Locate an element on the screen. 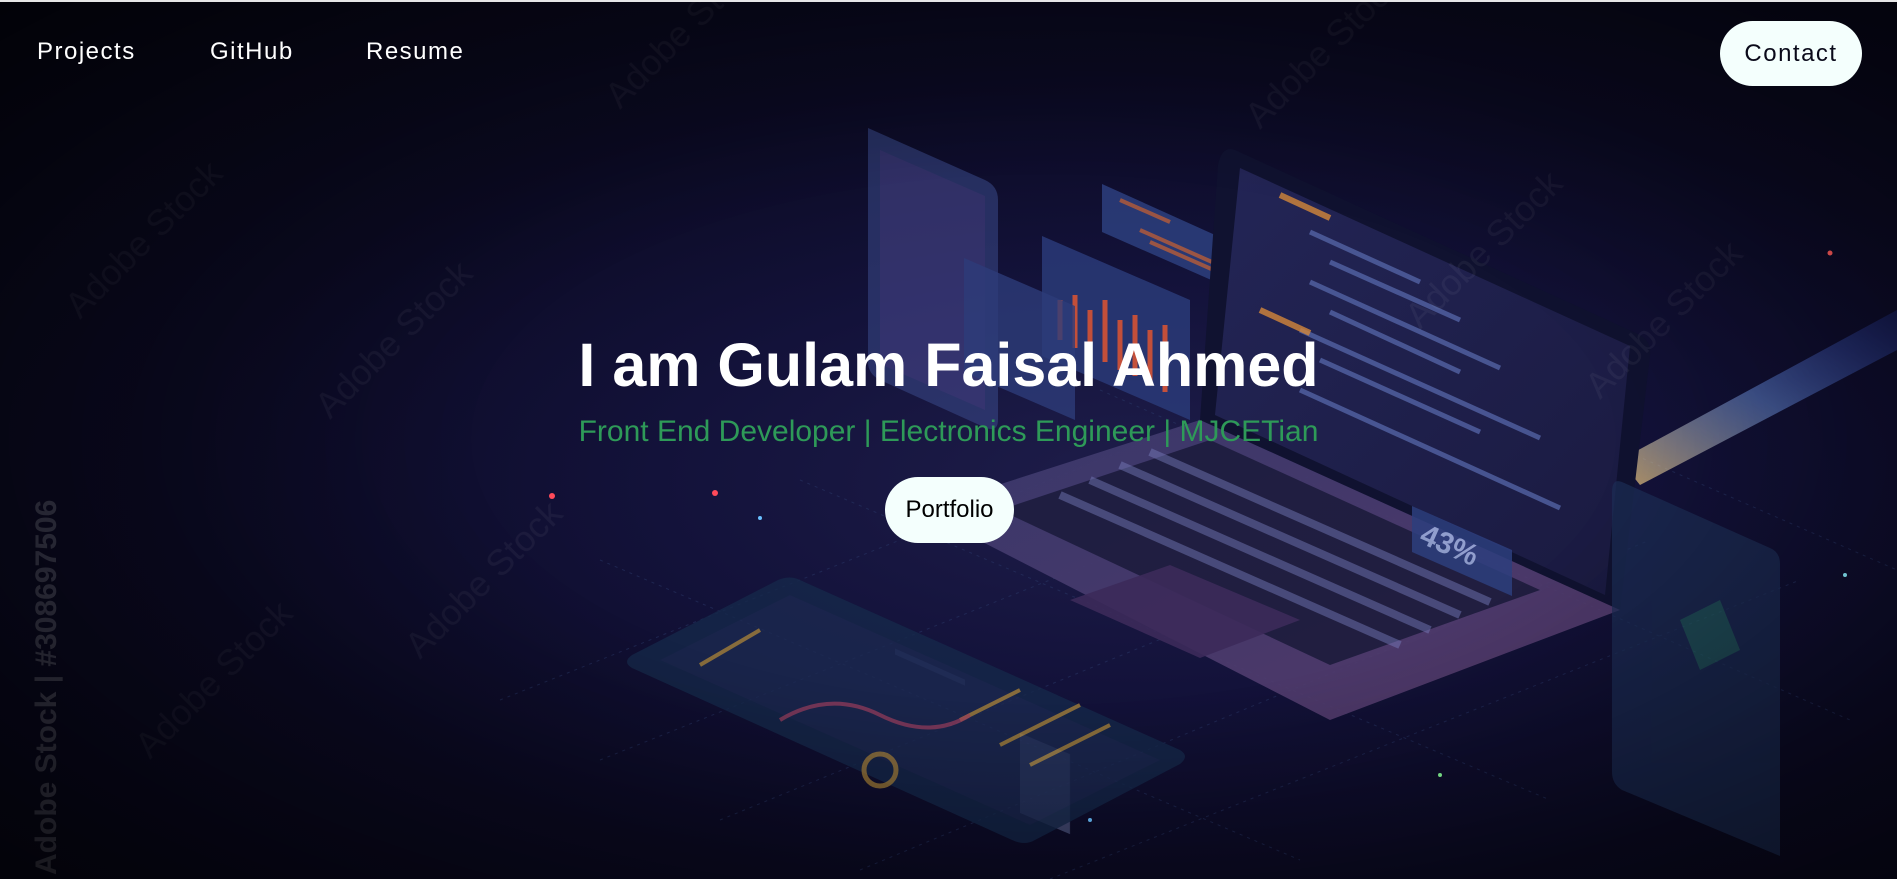 The height and width of the screenshot is (879, 1897). top-nav: Projects GitHub Resume Contact is located at coordinates (948, 55).